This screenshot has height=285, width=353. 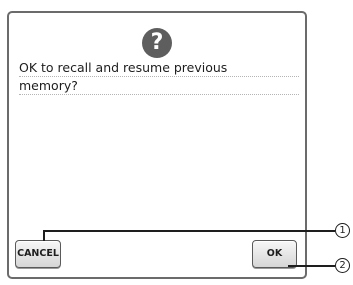 I want to click on callout-1-leader, so click(x=189, y=235).